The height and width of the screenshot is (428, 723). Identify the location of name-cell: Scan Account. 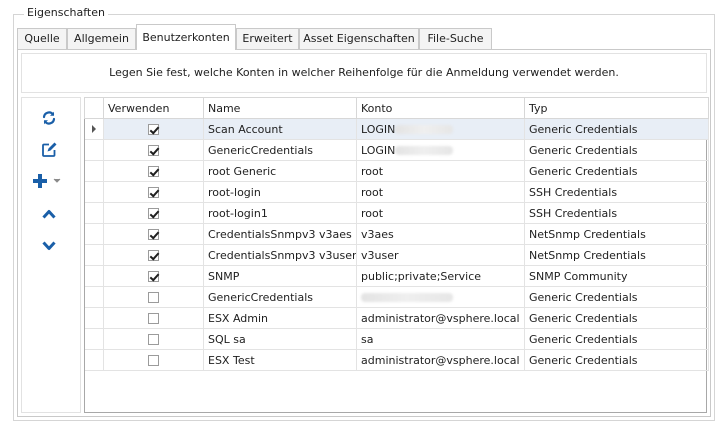
(280, 129).